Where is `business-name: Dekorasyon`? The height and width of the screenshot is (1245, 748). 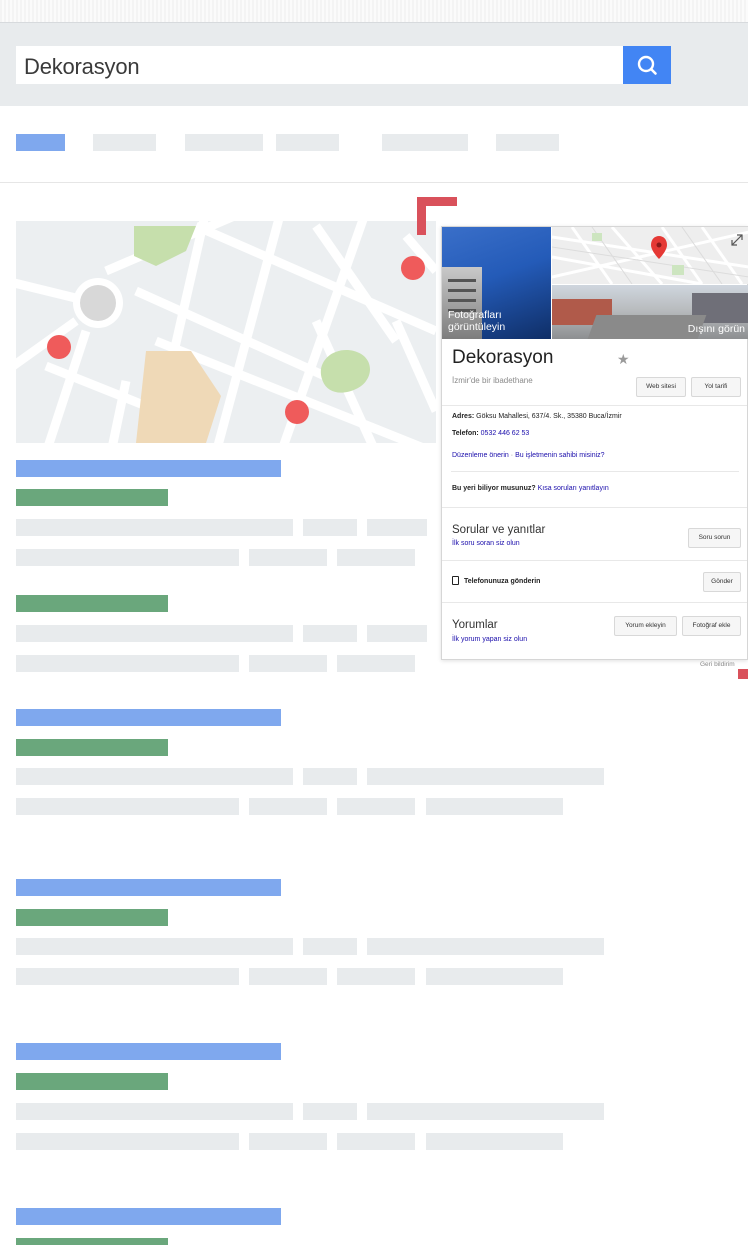 business-name: Dekorasyon is located at coordinates (503, 357).